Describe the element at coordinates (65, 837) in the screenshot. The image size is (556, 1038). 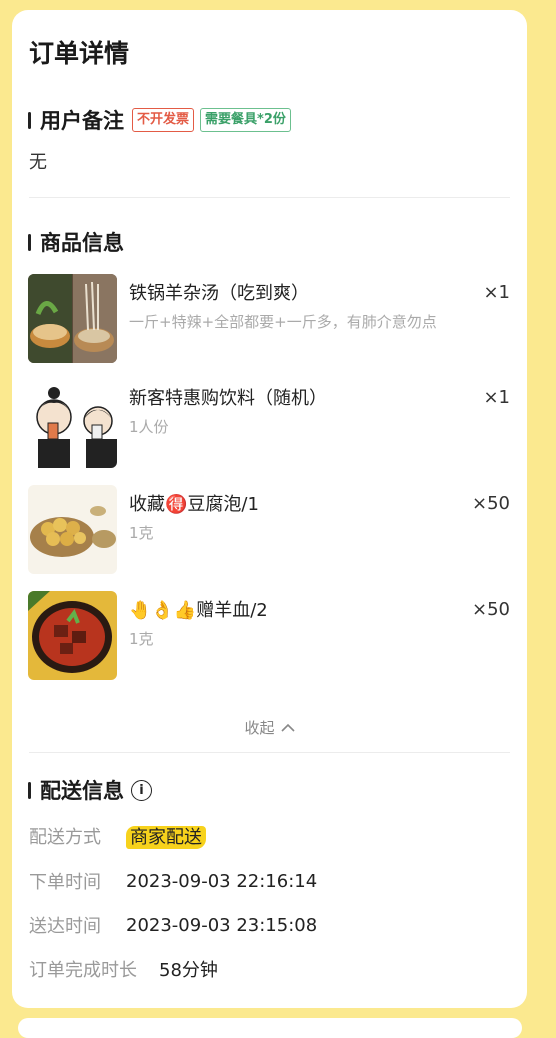
I see `row-label: 配送方式` at that location.